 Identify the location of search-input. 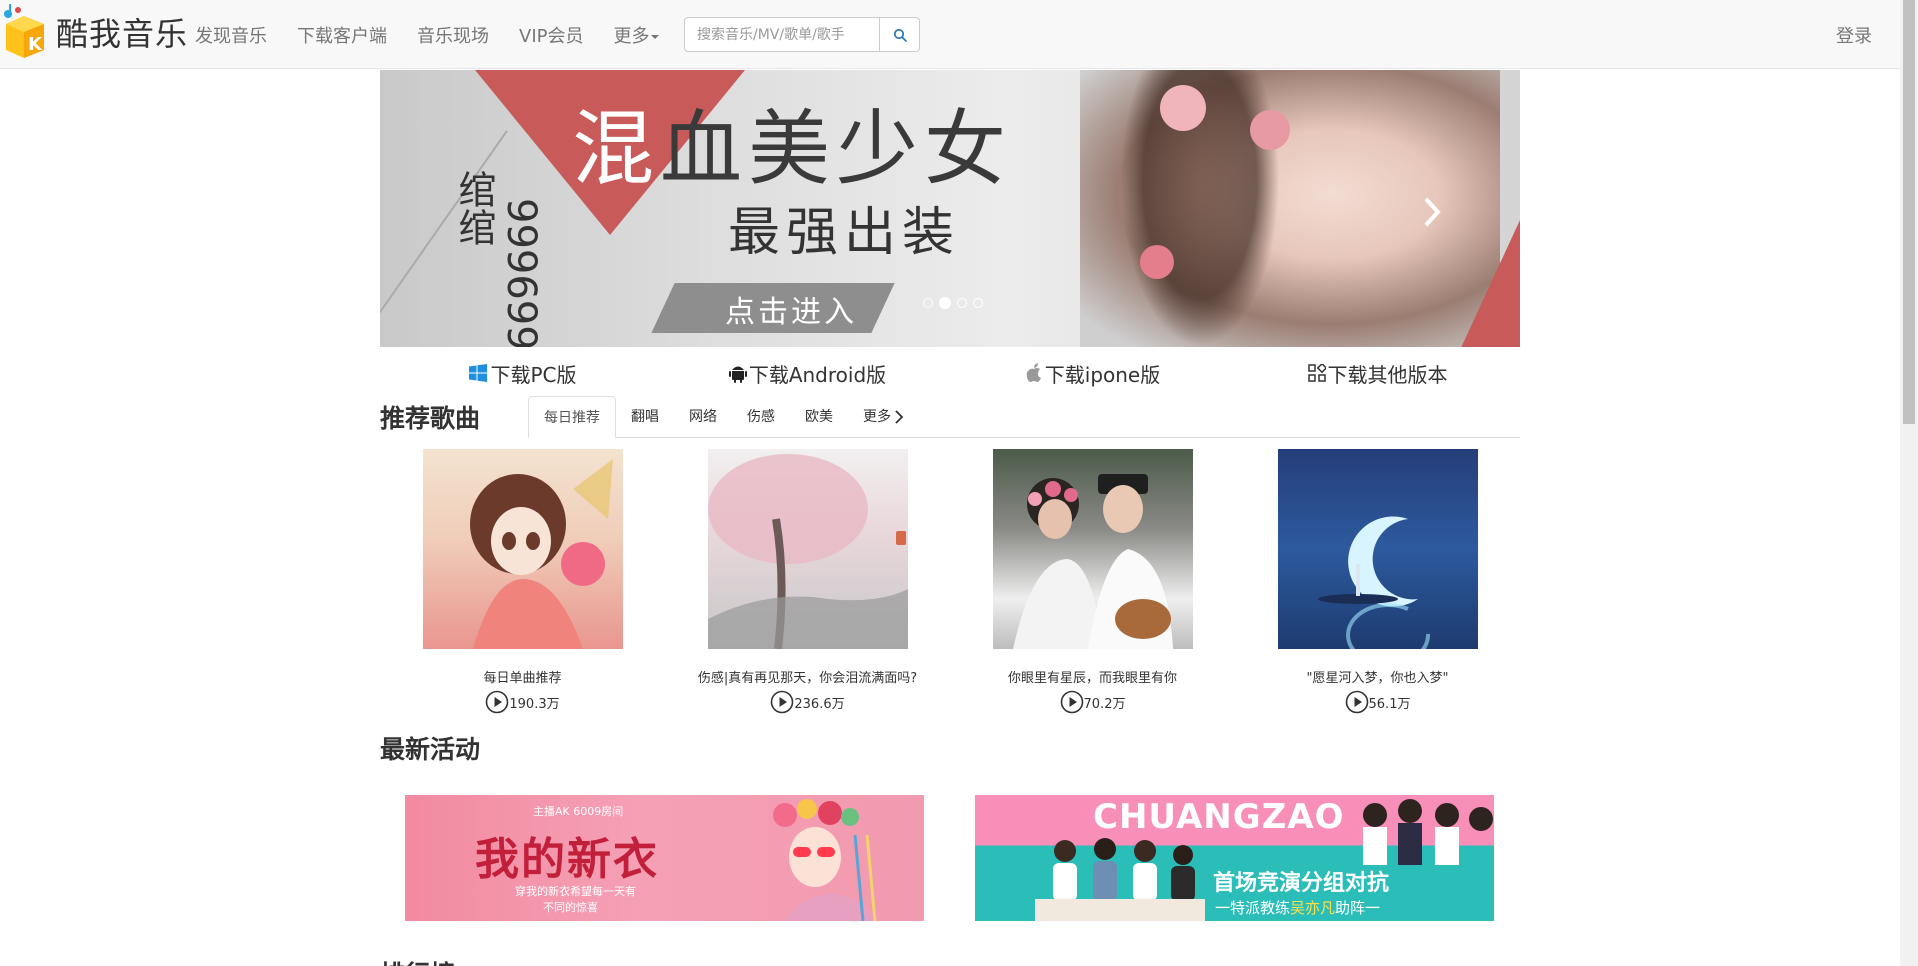
(782, 34).